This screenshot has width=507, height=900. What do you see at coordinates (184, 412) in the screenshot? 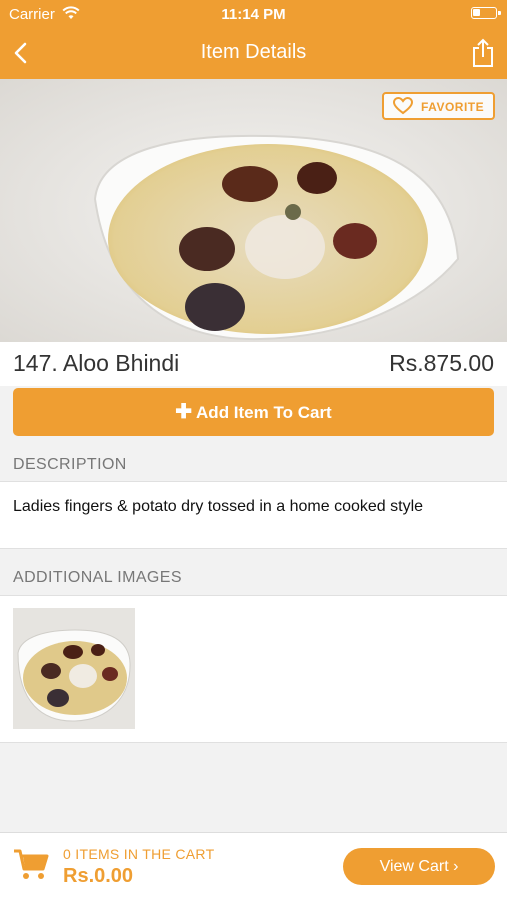
I see `plus-icon: ✚` at bounding box center [184, 412].